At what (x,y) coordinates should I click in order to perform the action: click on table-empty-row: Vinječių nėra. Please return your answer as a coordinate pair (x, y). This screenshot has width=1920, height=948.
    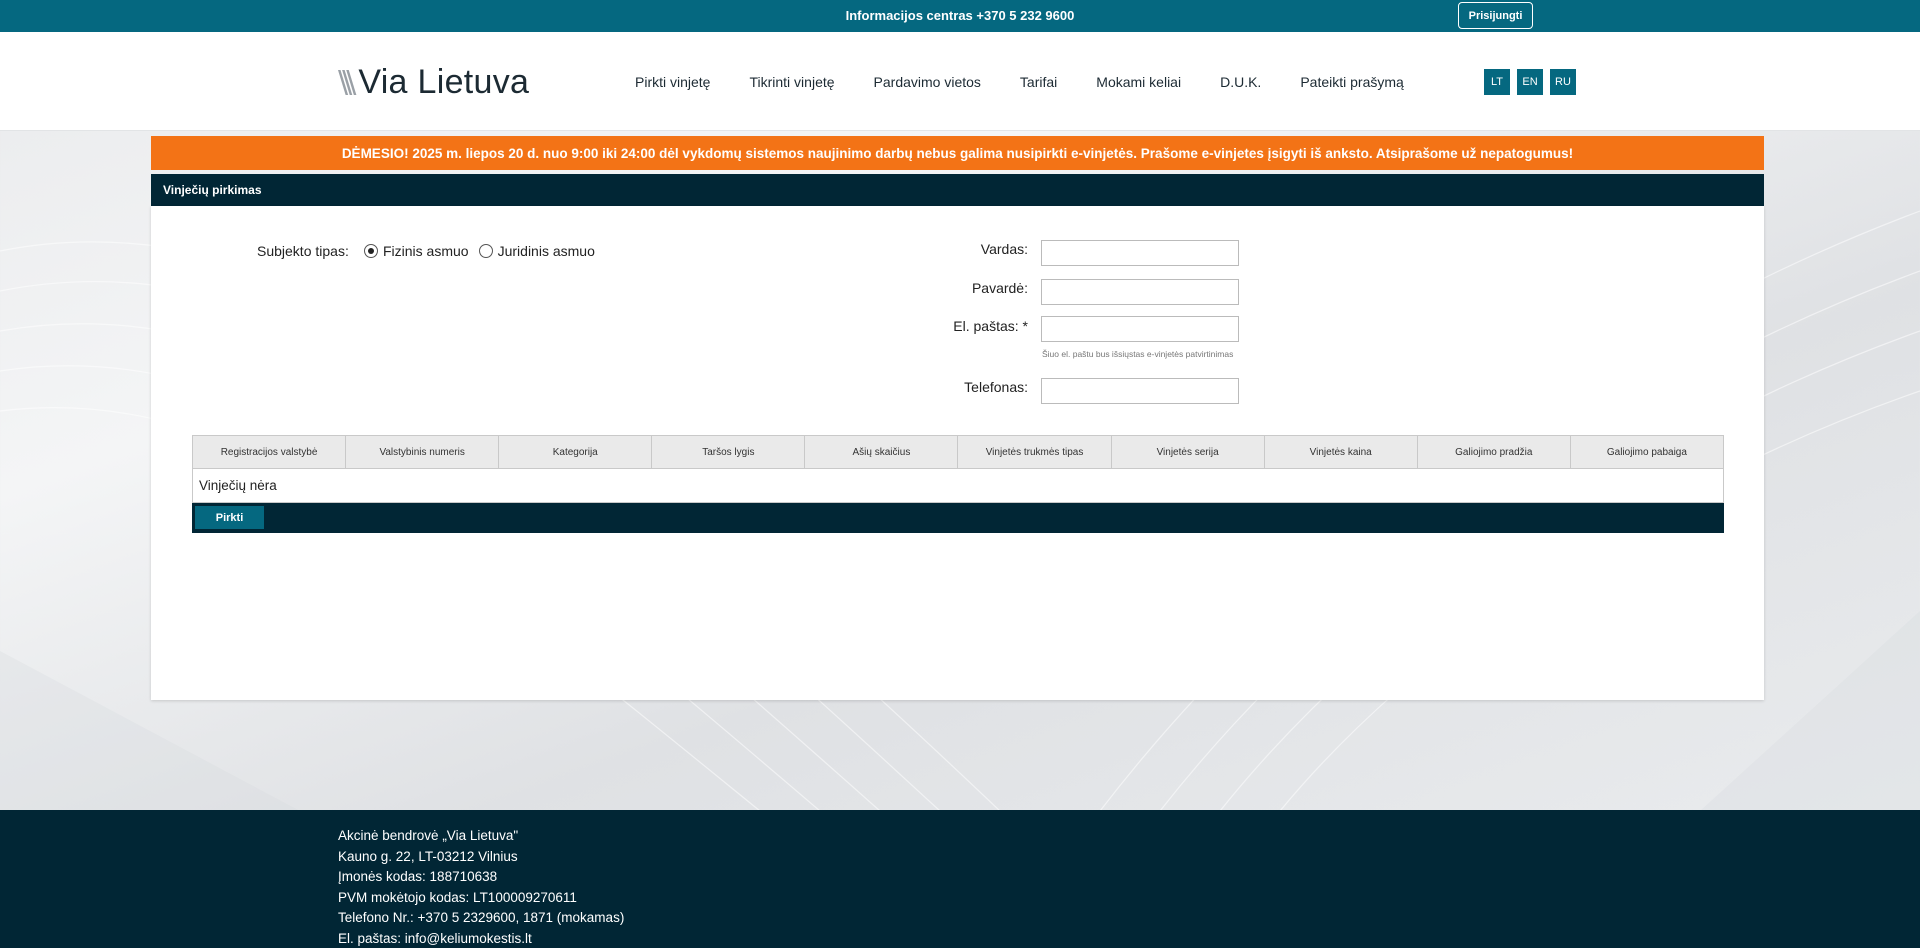
    Looking at the image, I should click on (958, 486).